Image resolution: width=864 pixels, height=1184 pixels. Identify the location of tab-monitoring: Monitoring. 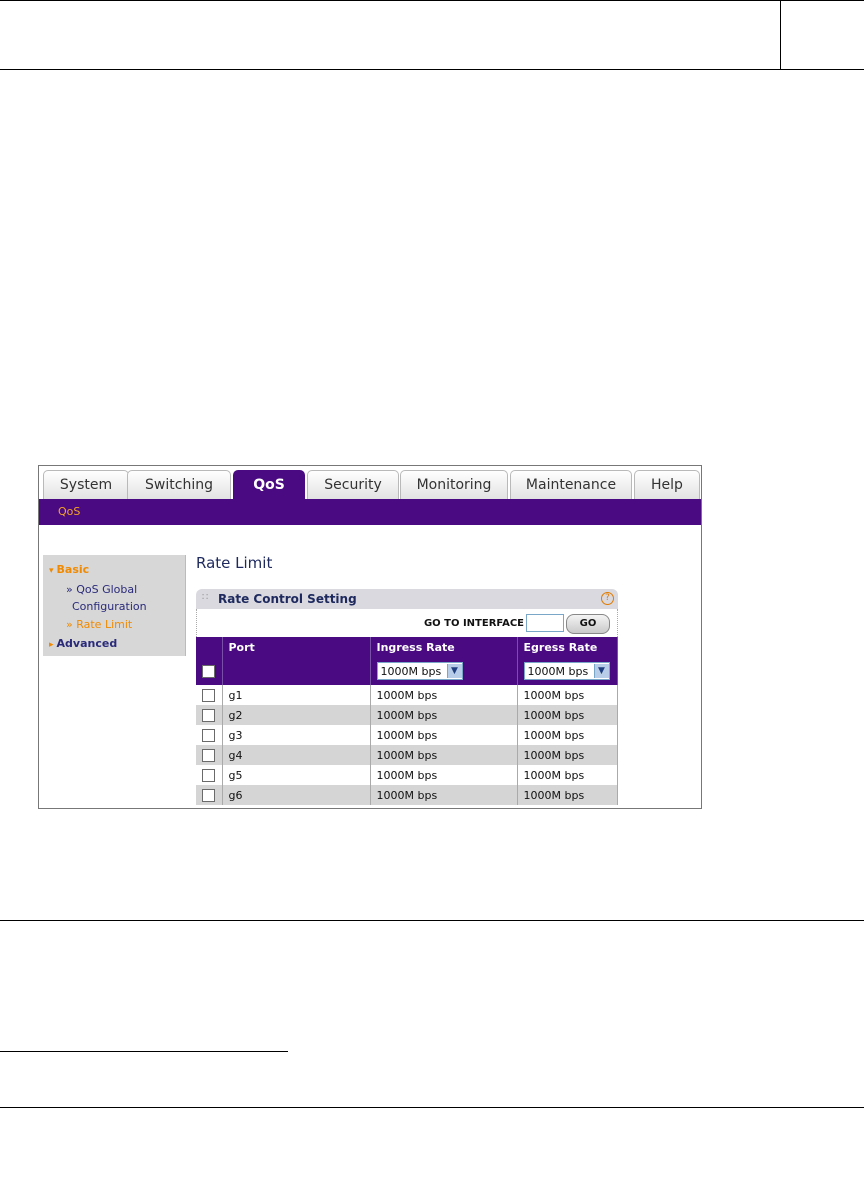
(454, 484).